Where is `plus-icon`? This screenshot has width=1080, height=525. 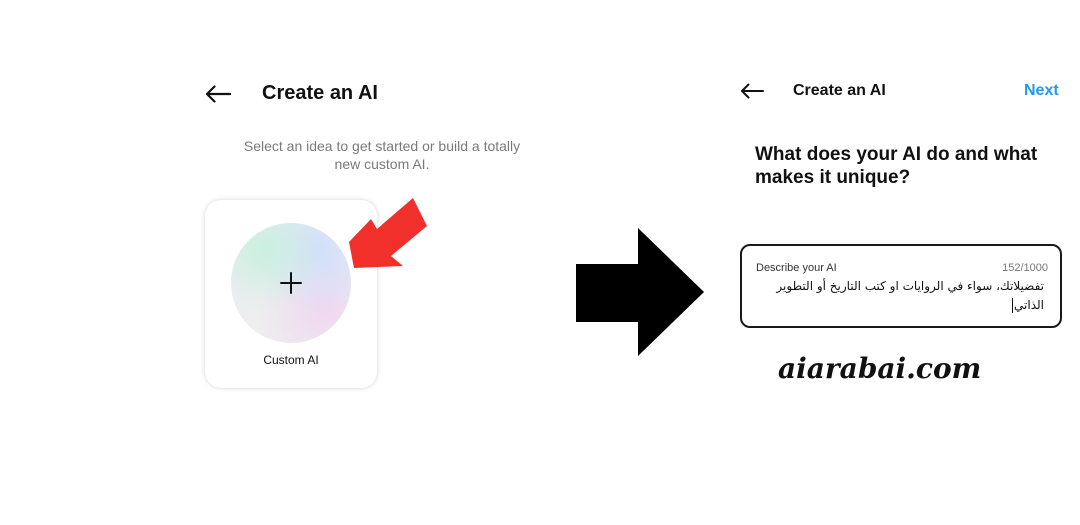
plus-icon is located at coordinates (291, 283).